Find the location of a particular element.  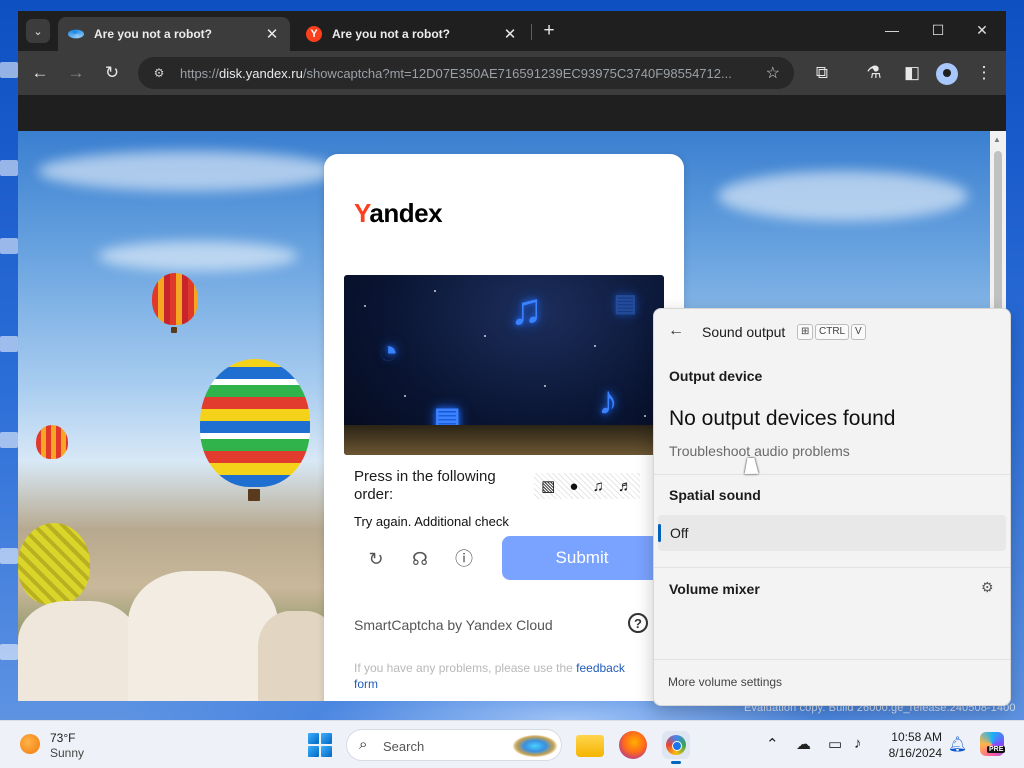

scroll-up-icon: ▲ is located at coordinates (997, 139).